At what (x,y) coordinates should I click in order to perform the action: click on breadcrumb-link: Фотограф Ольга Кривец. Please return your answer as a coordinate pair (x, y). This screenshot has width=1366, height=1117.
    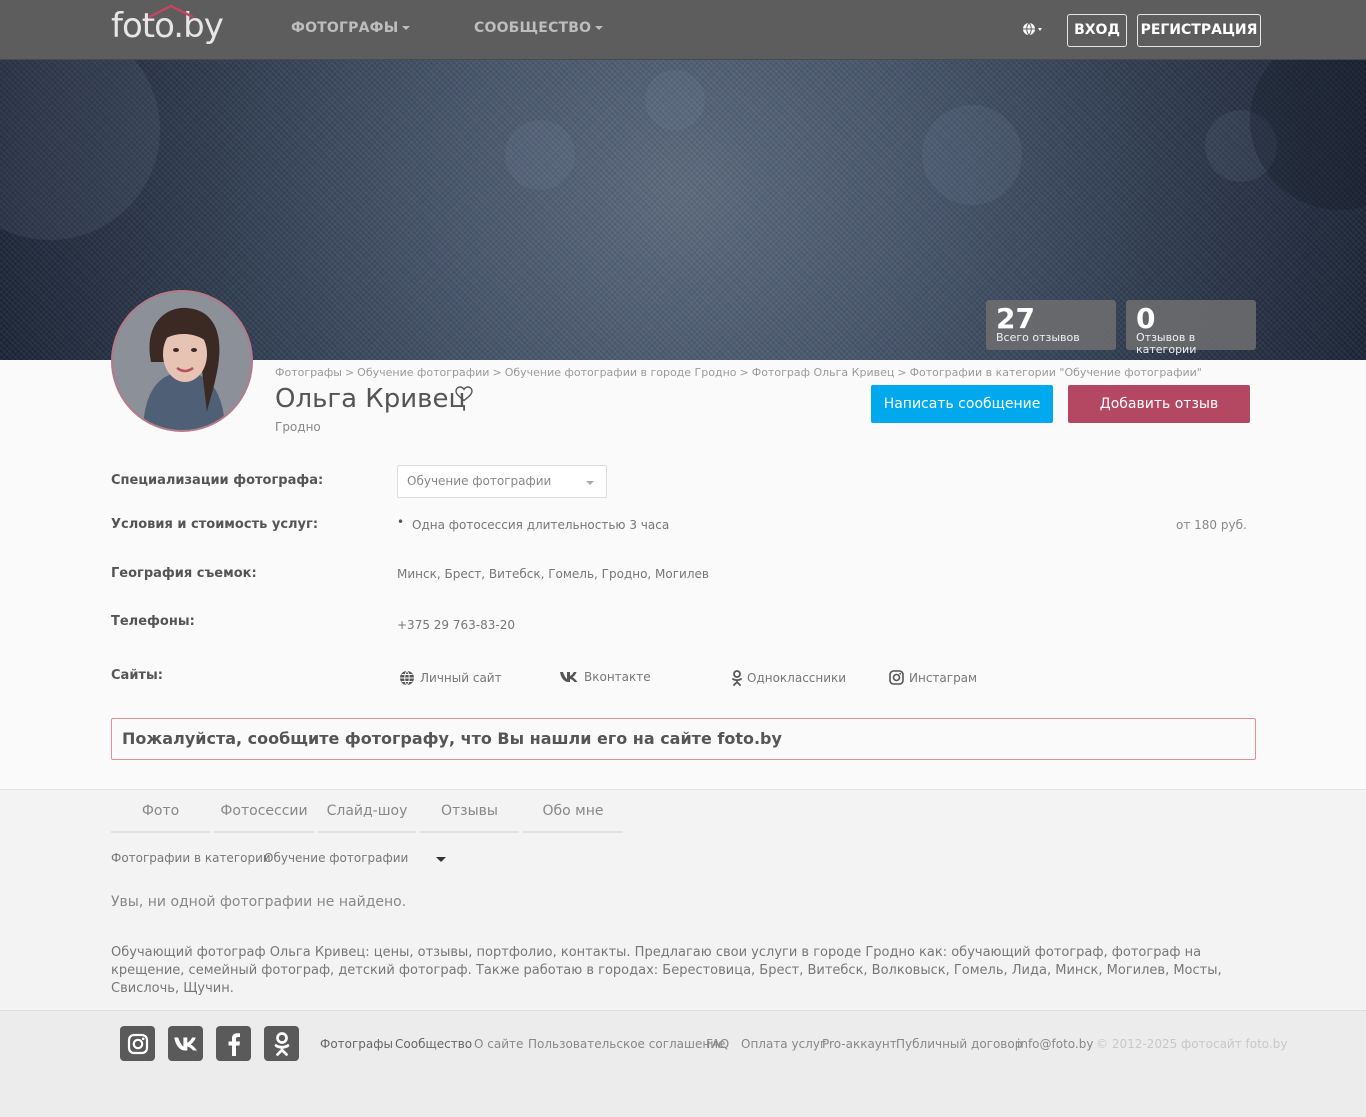
    Looking at the image, I should click on (823, 372).